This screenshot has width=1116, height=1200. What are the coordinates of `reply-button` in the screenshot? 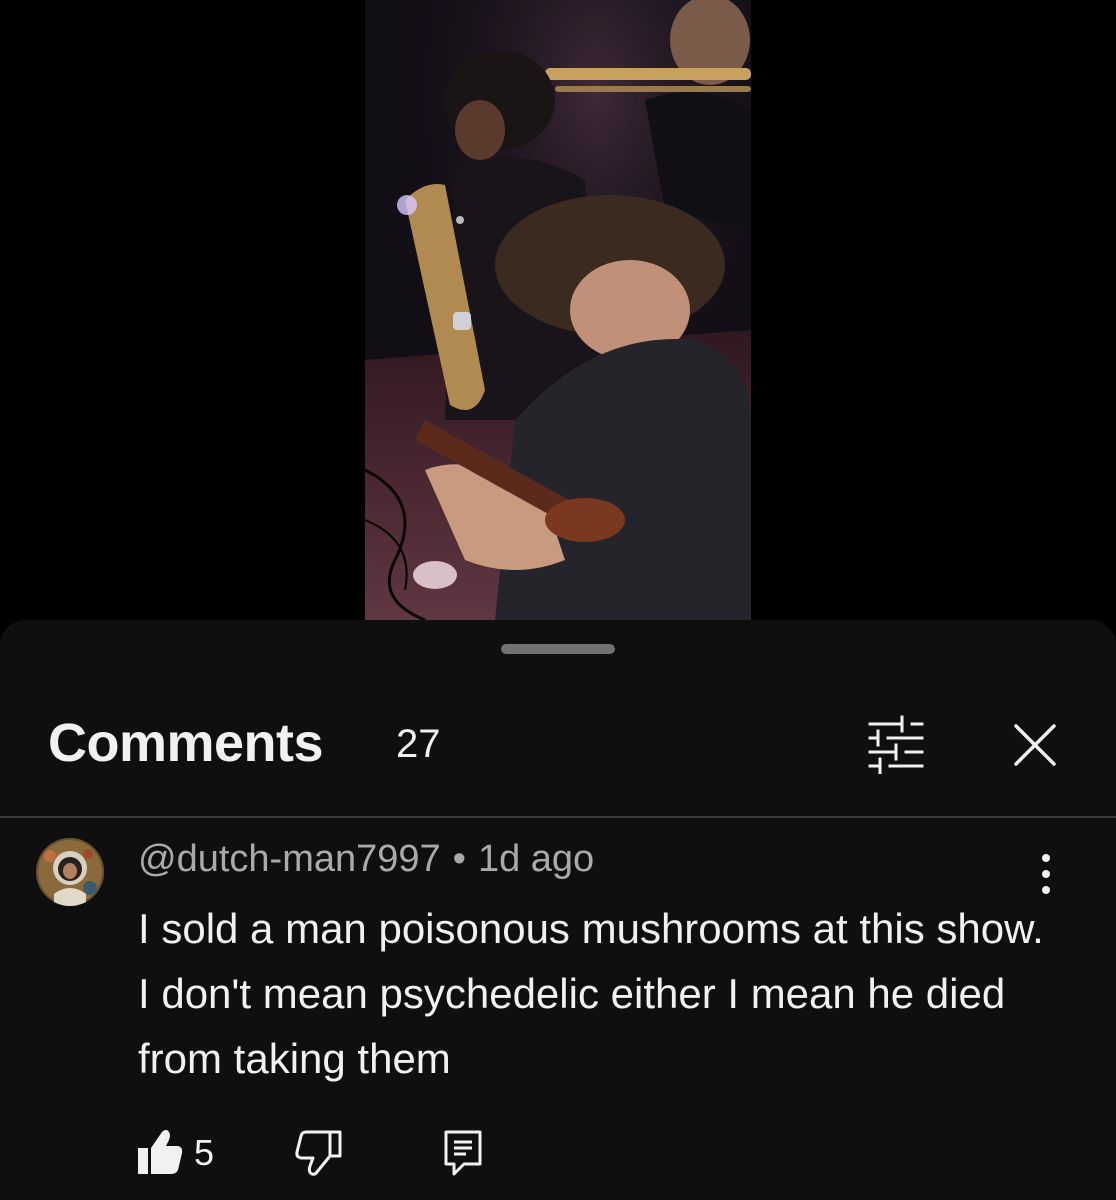 It's located at (463, 1152).